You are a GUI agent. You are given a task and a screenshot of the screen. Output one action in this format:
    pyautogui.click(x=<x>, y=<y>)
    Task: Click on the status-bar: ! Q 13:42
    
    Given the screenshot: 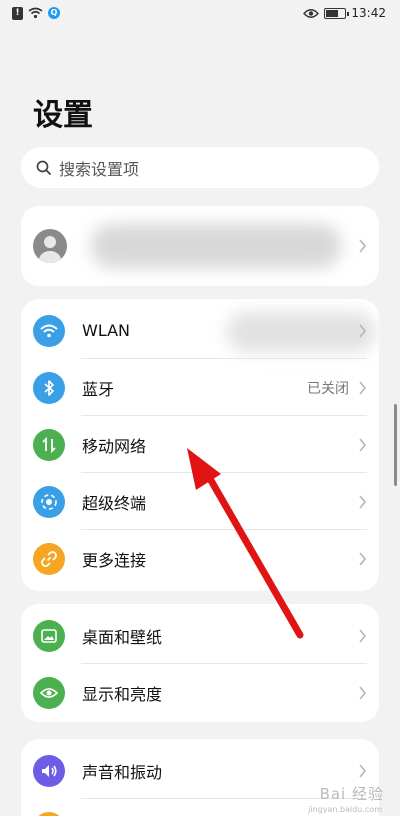 What is the action you would take?
    pyautogui.click(x=200, y=13)
    